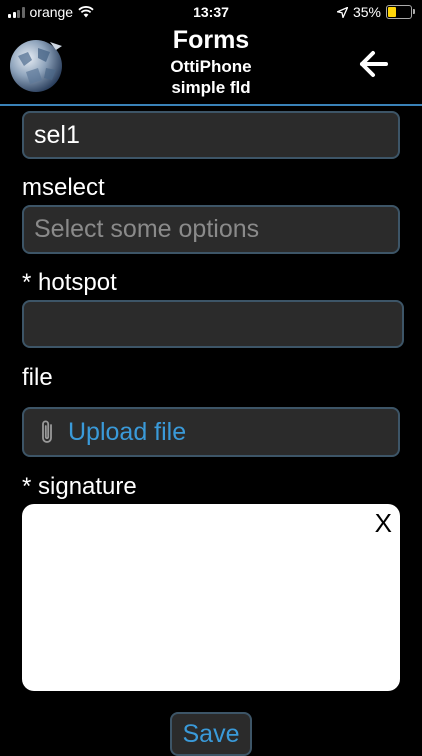  Describe the element at coordinates (127, 431) in the screenshot. I see `upload-file-label: Upload file` at that location.